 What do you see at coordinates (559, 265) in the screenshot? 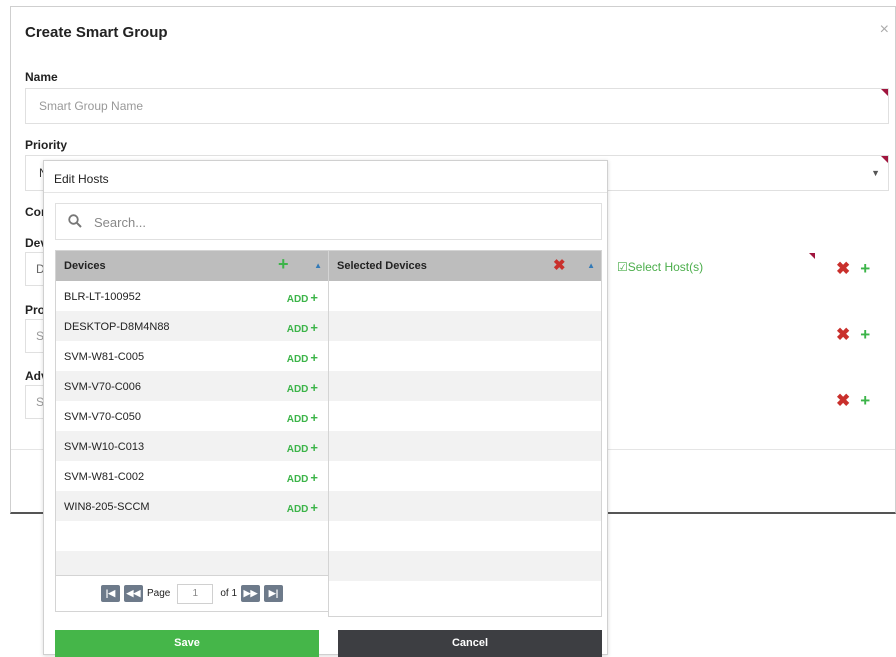
I see `remove-all-icon: ✖` at bounding box center [559, 265].